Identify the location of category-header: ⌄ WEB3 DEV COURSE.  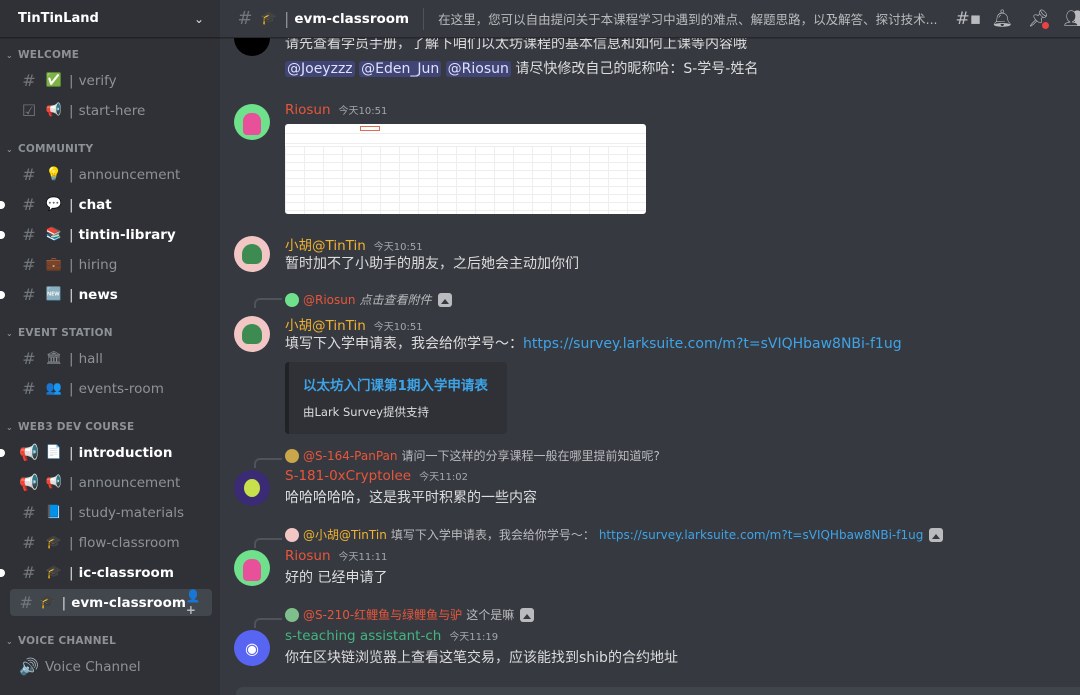
(110, 427).